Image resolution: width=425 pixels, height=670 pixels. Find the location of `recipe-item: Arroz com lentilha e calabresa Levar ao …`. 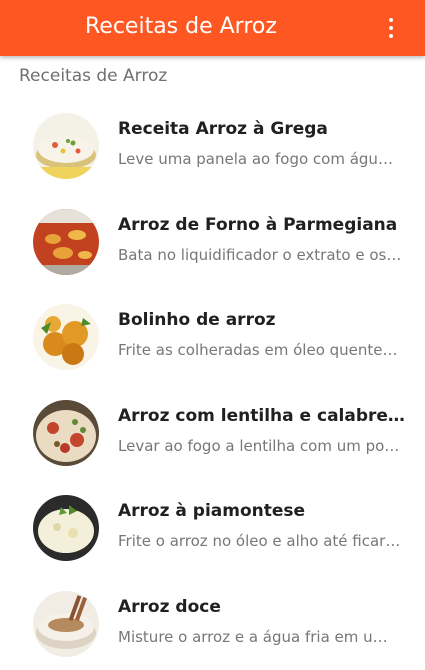

recipe-item: Arroz com lentilha e calabresa Levar ao … is located at coordinates (212, 432).